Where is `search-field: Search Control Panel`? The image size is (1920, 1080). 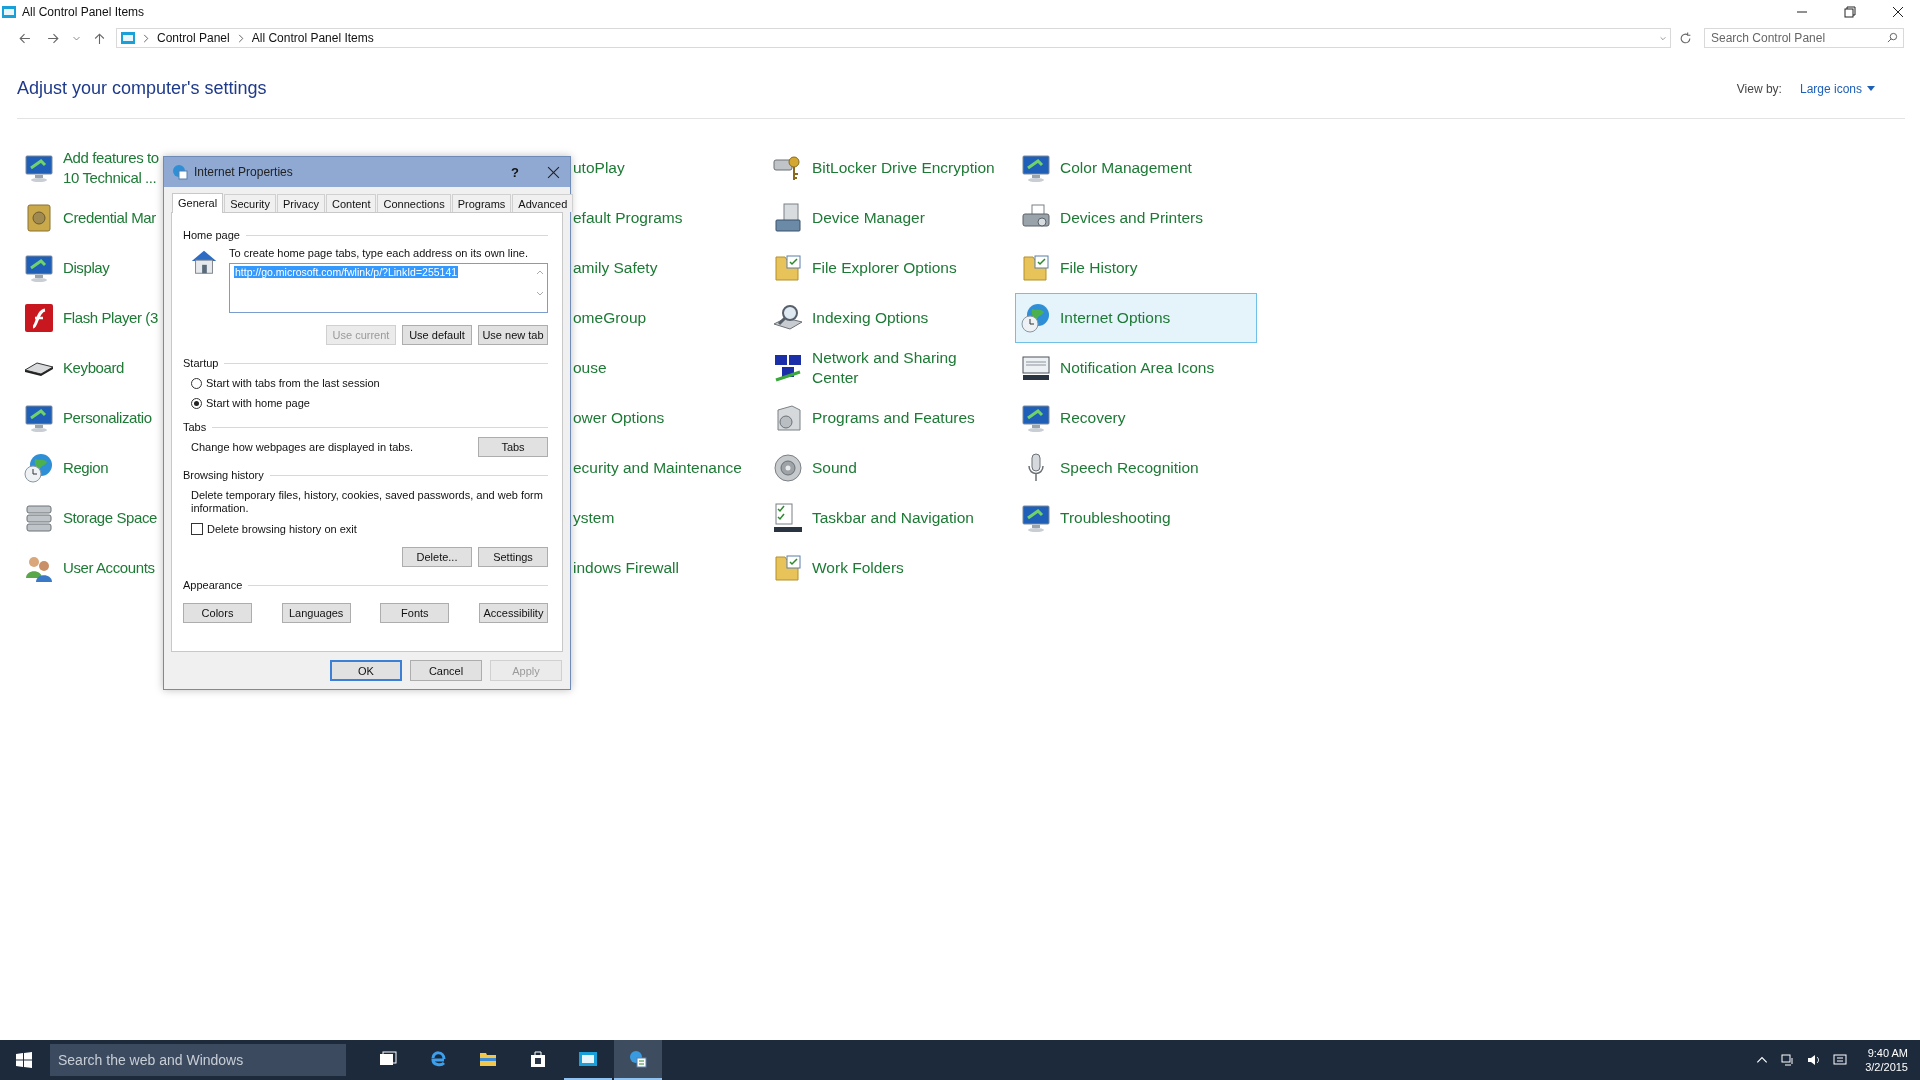
search-field: Search Control Panel is located at coordinates (1804, 38).